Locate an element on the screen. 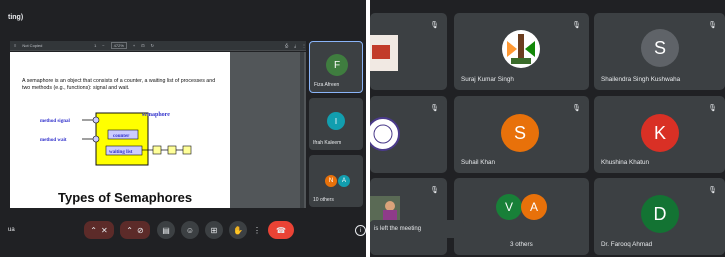  method-wait-label: method wait is located at coordinates (53, 140).